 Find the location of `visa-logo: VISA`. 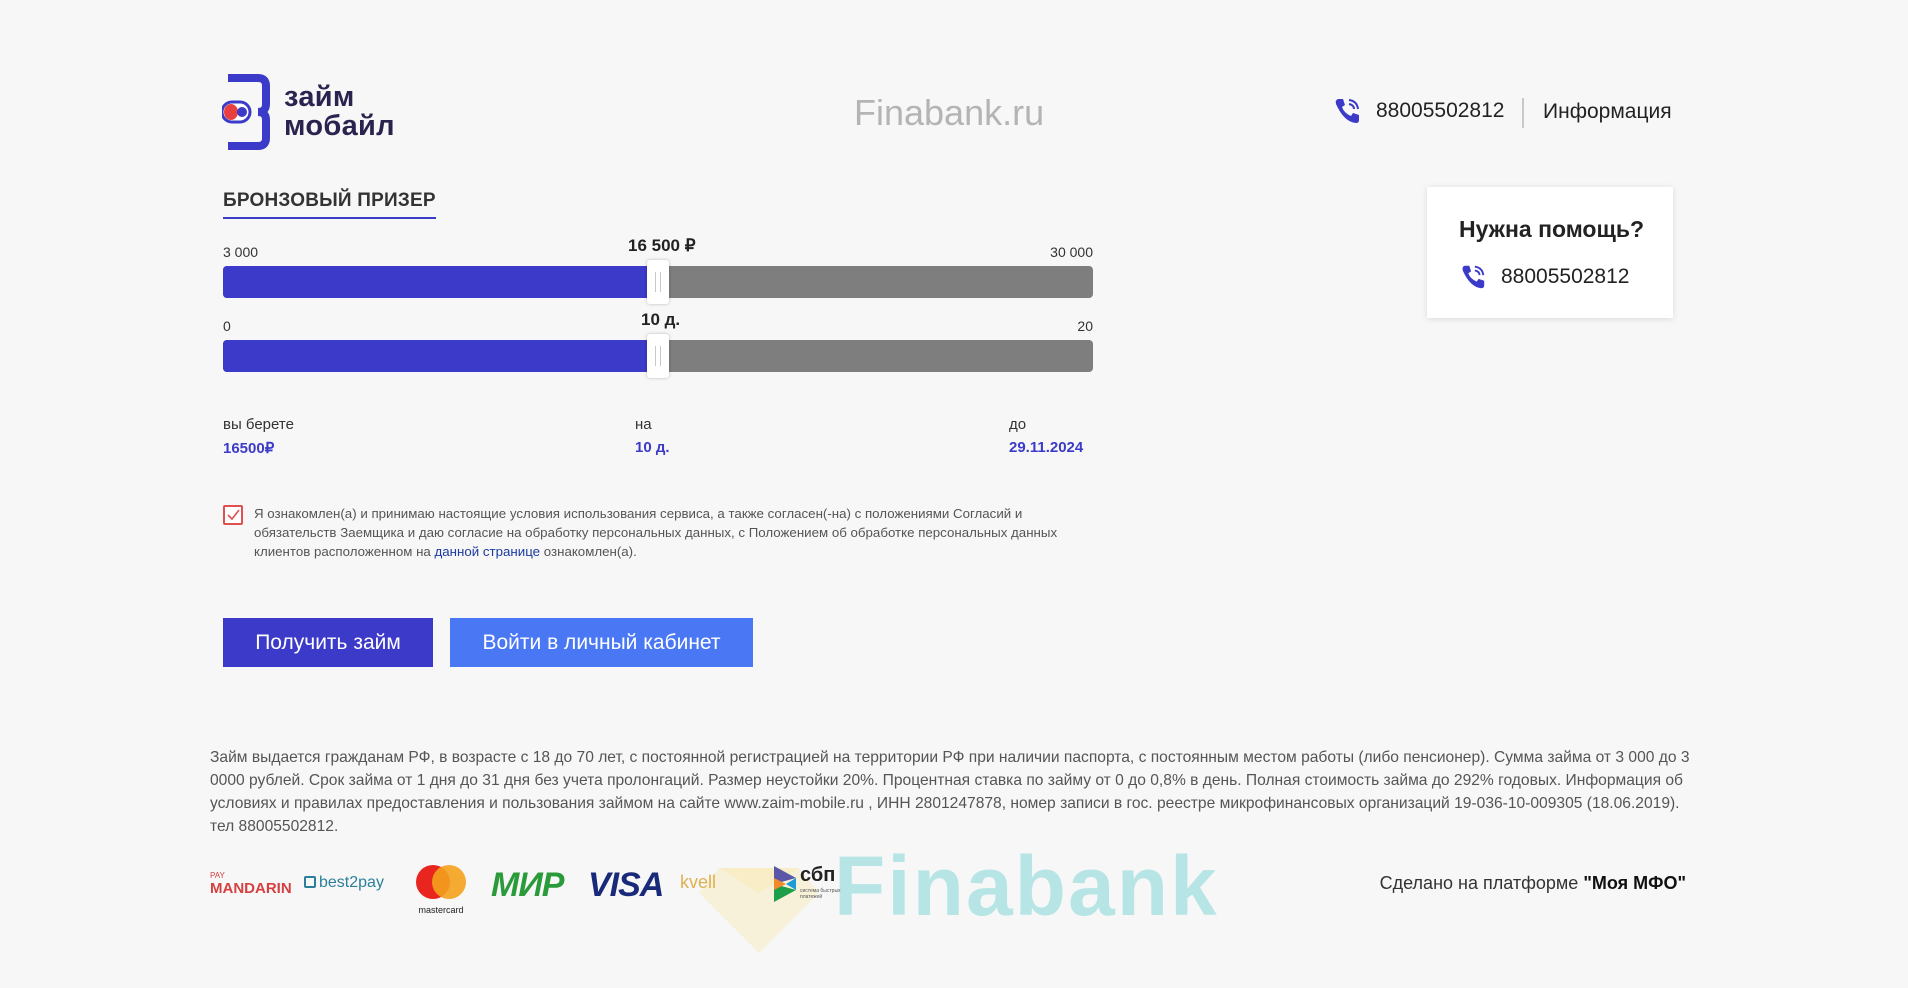

visa-logo: VISA is located at coordinates (626, 885).